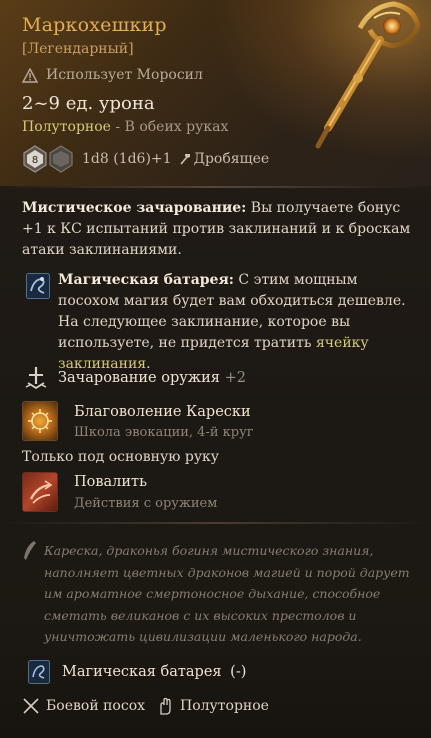 This screenshot has width=431, height=738. What do you see at coordinates (96, 706) in the screenshot?
I see `tag-weapon-label: Боевой посох` at bounding box center [96, 706].